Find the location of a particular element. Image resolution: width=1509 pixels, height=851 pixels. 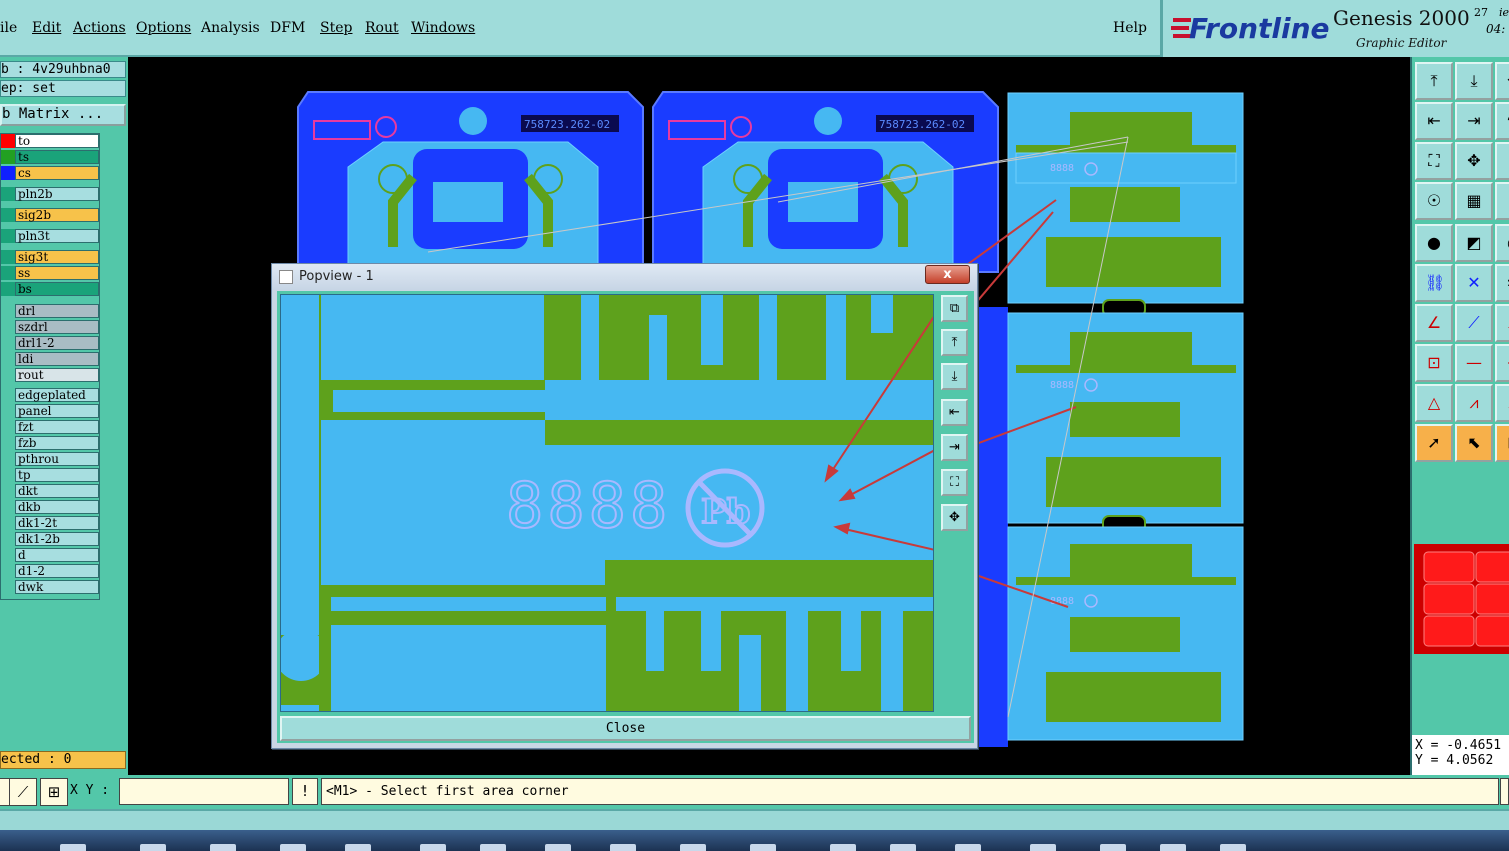

layer-row-rout: rout is located at coordinates (50, 375).